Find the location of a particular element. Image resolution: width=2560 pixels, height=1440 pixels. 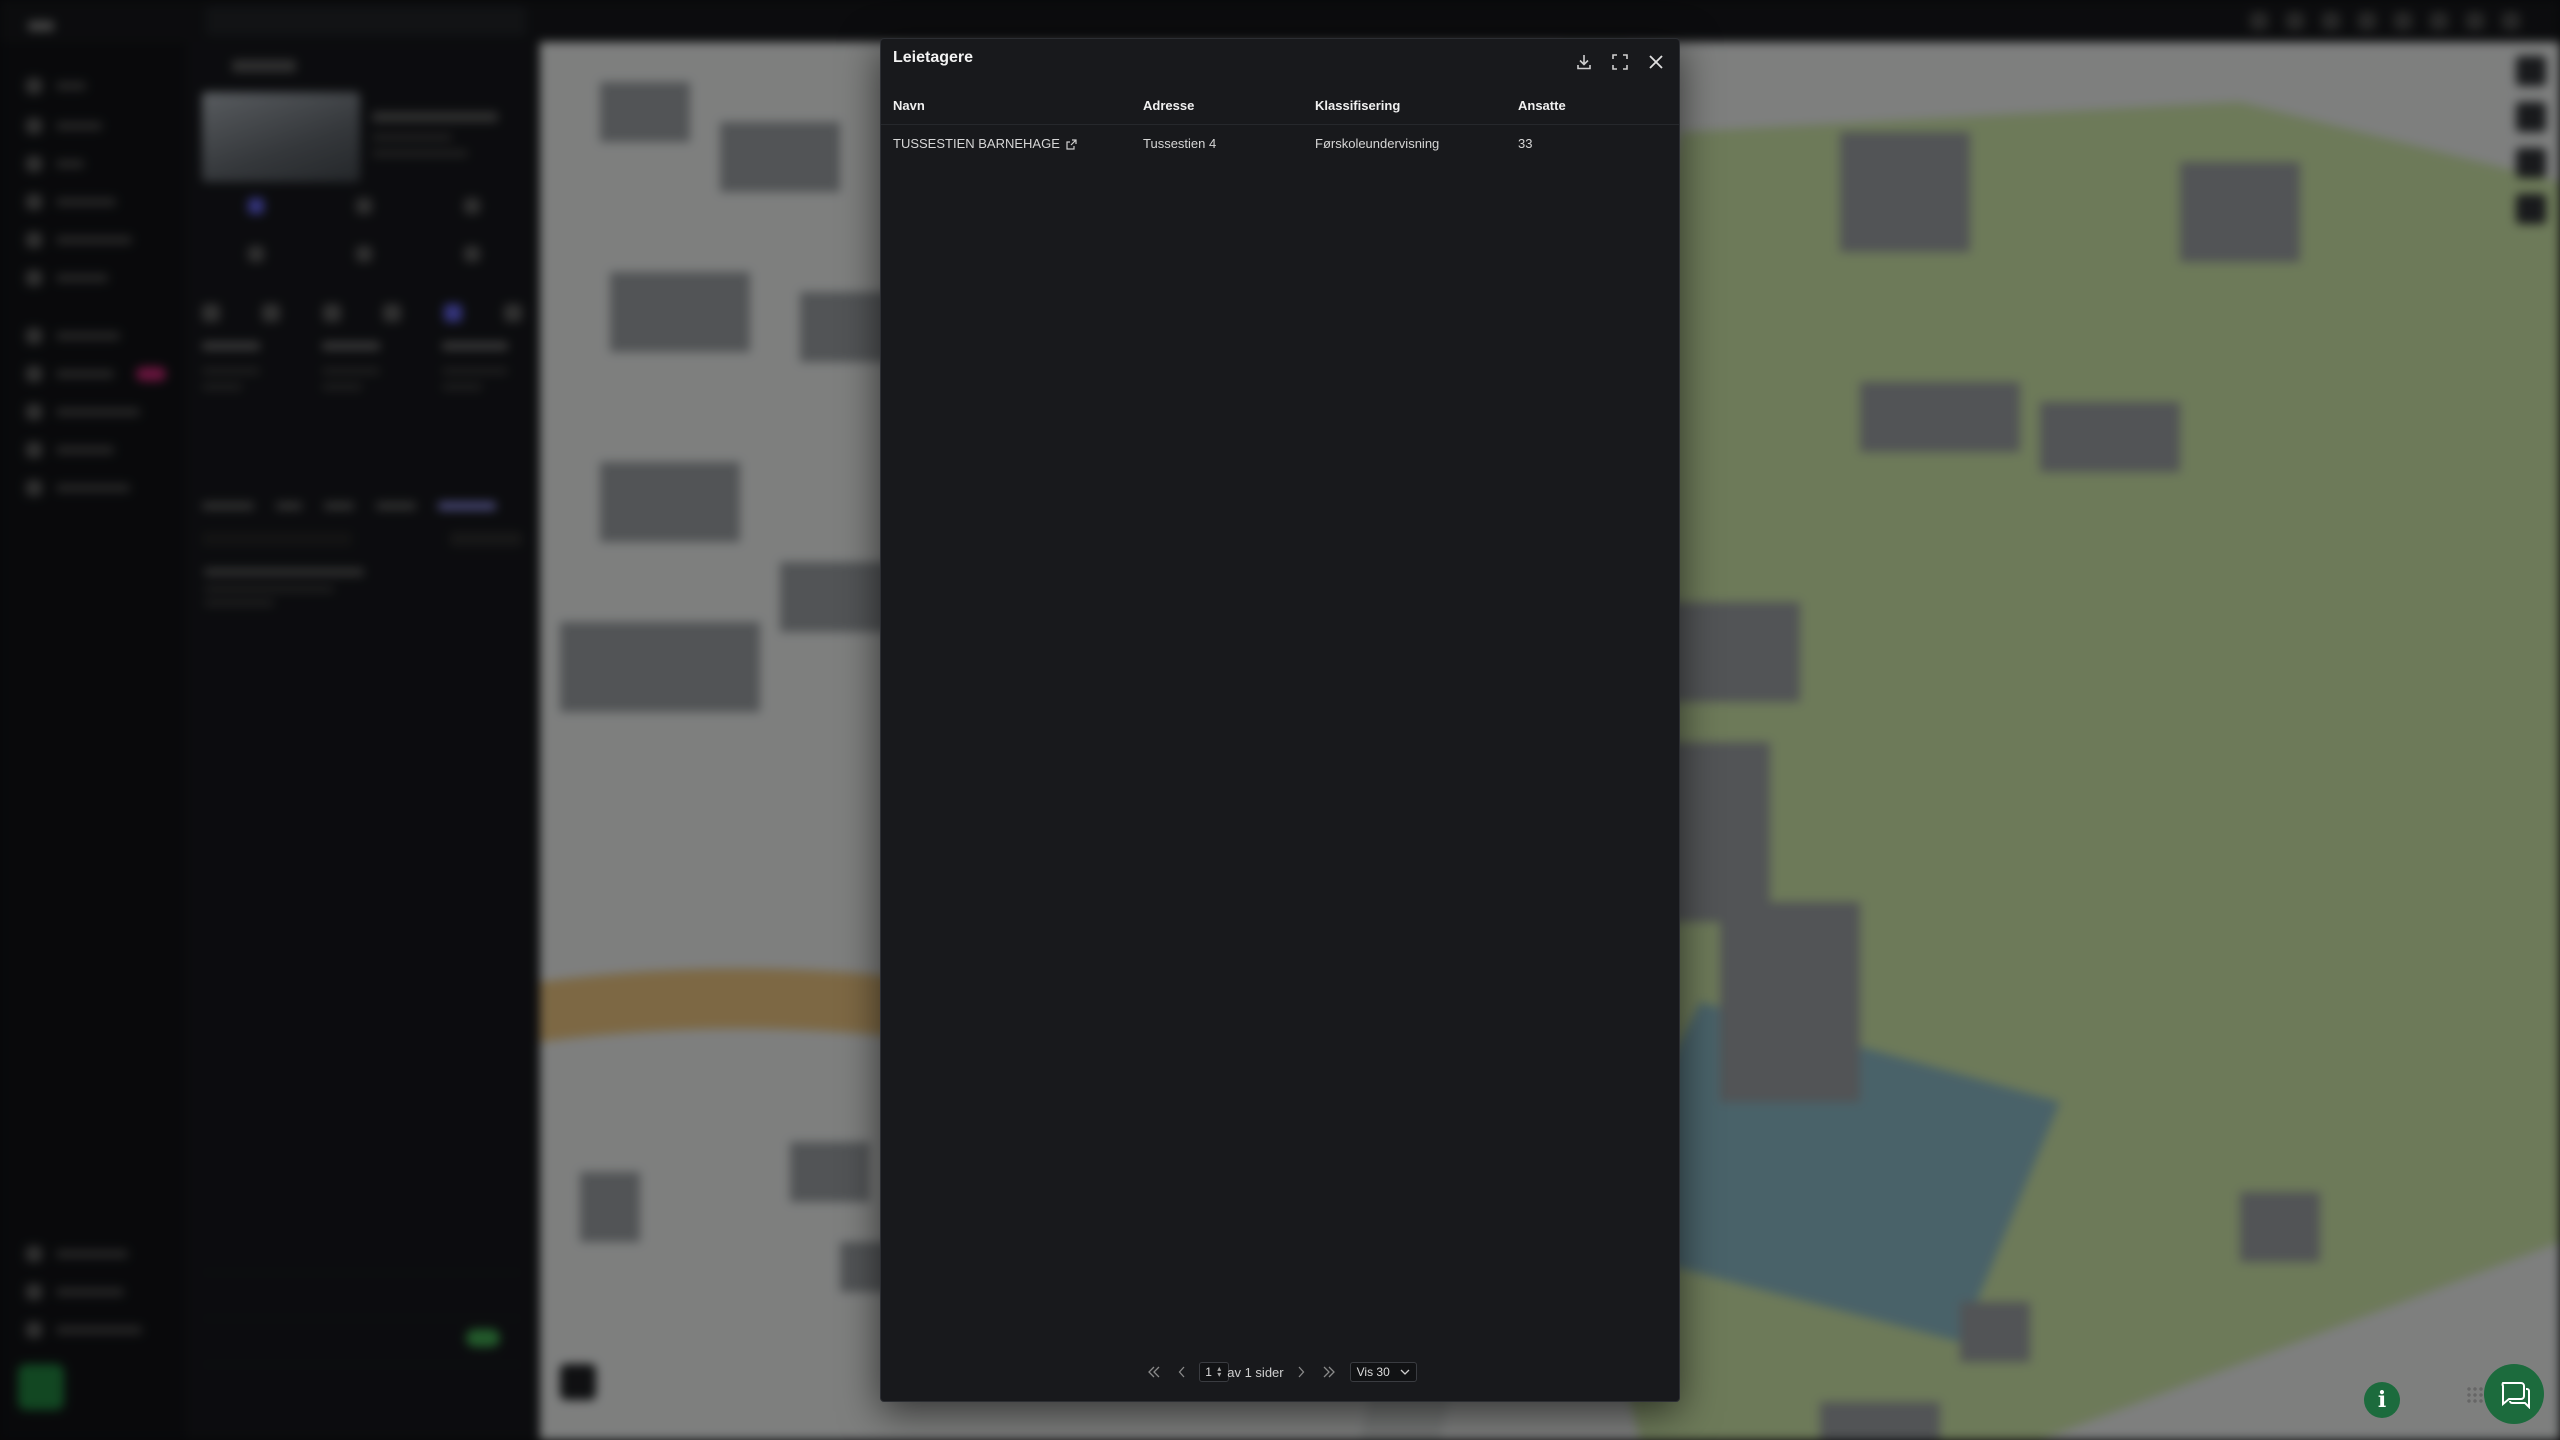

chat-icon is located at coordinates (2515, 1395).